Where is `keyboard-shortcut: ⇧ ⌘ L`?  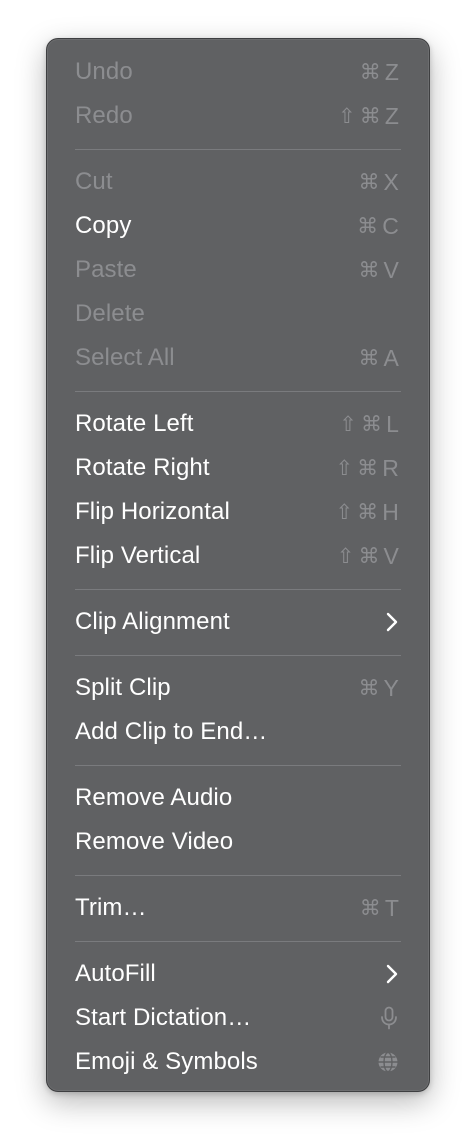 keyboard-shortcut: ⇧ ⌘ L is located at coordinates (369, 424).